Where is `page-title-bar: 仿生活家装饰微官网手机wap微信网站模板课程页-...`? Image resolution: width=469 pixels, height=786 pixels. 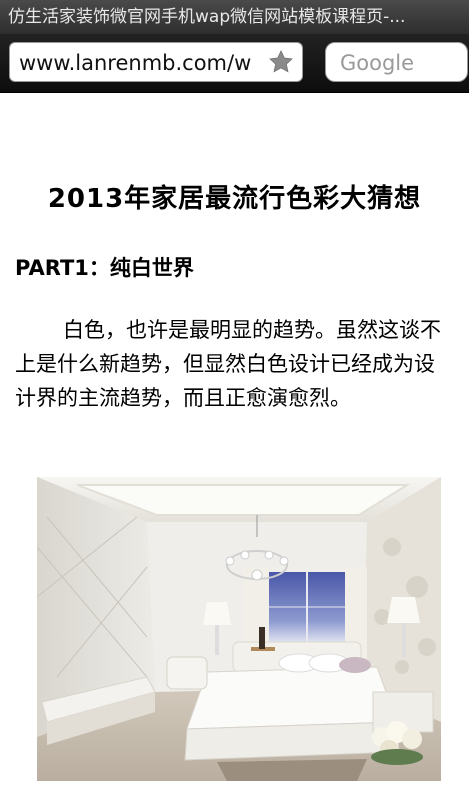 page-title-bar: 仿生活家装饰微官网手机wap微信网站模板课程页-... is located at coordinates (234, 17).